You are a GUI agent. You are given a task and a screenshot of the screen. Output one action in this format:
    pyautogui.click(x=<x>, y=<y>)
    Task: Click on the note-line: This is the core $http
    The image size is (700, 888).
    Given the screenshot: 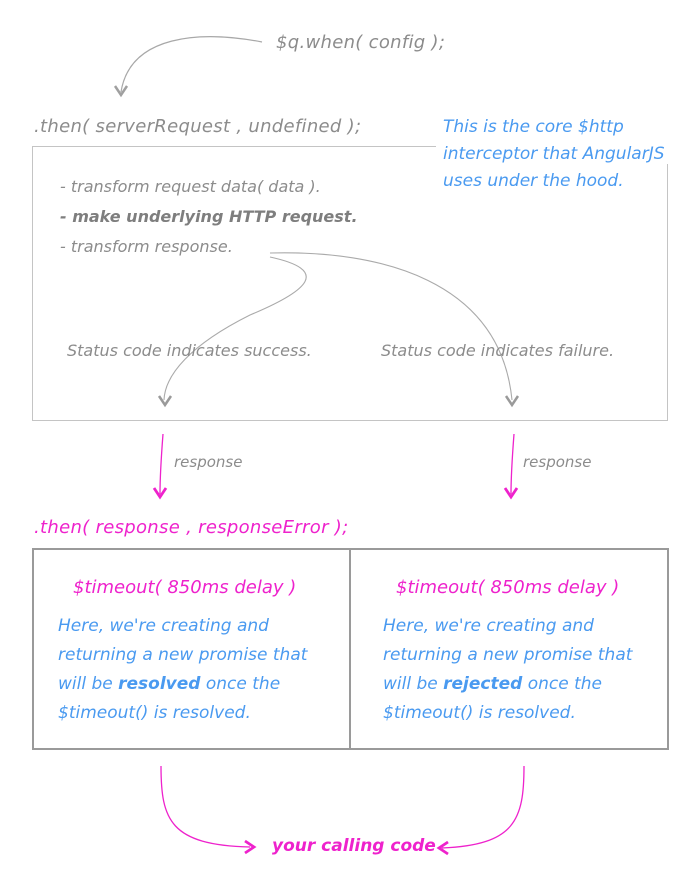 What is the action you would take?
    pyautogui.click(x=533, y=127)
    